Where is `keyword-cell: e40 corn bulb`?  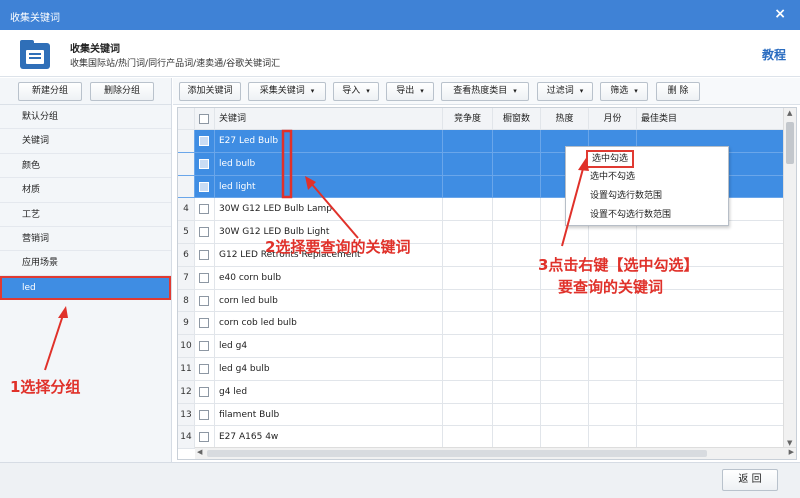 keyword-cell: e40 corn bulb is located at coordinates (329, 277).